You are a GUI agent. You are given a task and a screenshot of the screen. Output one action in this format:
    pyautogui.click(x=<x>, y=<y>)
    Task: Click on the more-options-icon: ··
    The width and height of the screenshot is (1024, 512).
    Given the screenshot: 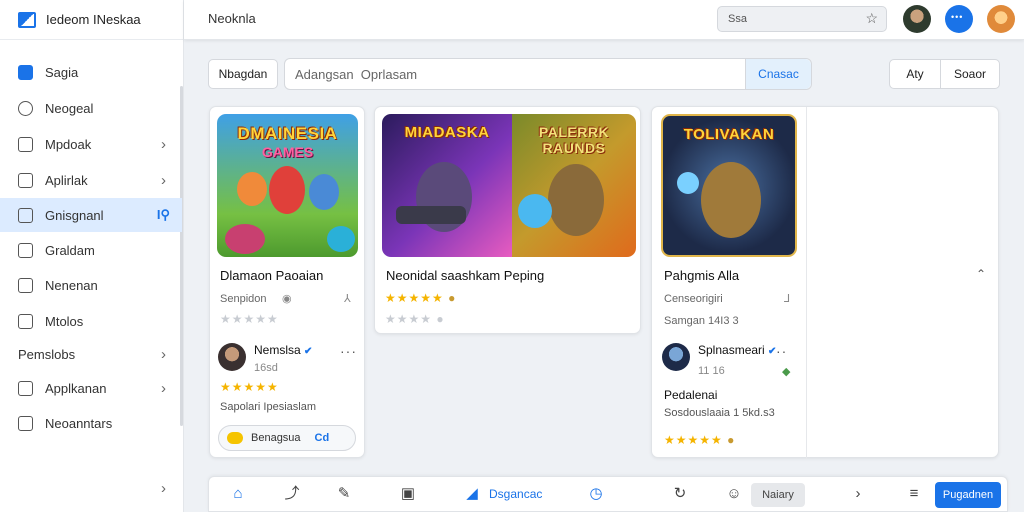 What is the action you would take?
    pyautogui.click(x=781, y=351)
    